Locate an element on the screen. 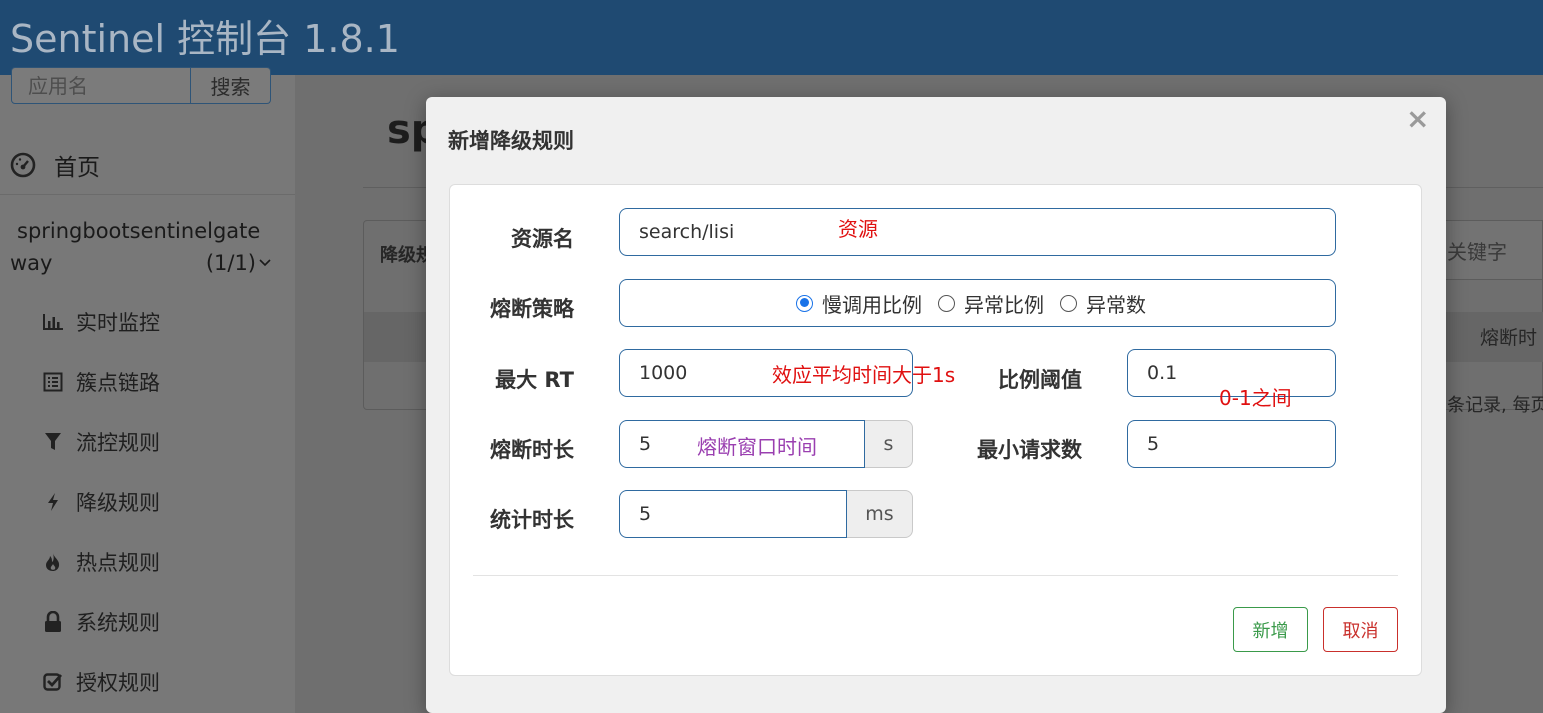 Image resolution: width=1543 pixels, height=713 pixels. cancel-button: 取消 is located at coordinates (1360, 629).